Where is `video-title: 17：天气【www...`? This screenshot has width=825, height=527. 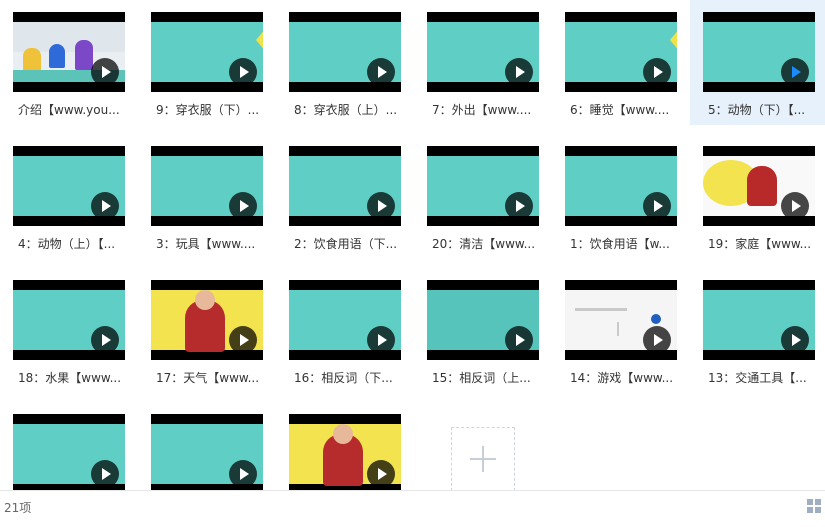
video-title: 17：天气【www... is located at coordinates (208, 378).